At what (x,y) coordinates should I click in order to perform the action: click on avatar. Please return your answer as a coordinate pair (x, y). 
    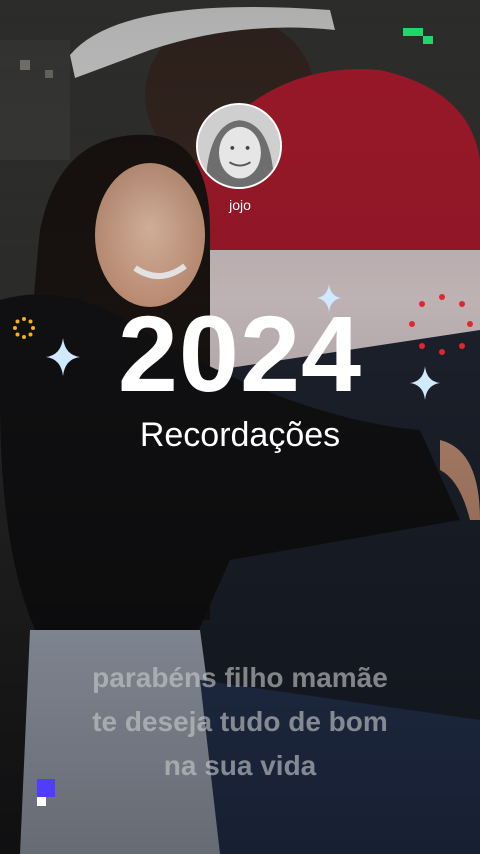
    Looking at the image, I should click on (239, 146).